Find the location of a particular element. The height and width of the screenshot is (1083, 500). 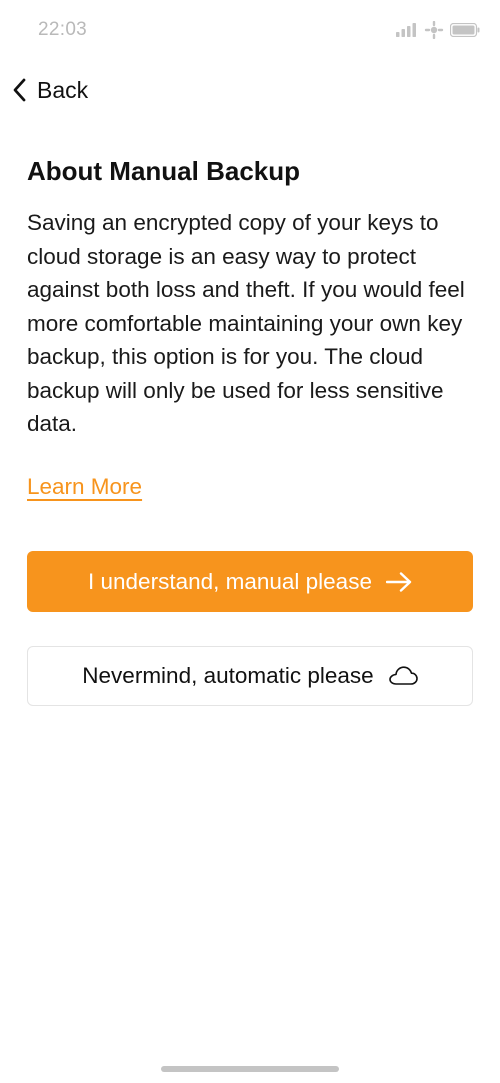

manual-backup-button: I understand, manual please is located at coordinates (250, 581).